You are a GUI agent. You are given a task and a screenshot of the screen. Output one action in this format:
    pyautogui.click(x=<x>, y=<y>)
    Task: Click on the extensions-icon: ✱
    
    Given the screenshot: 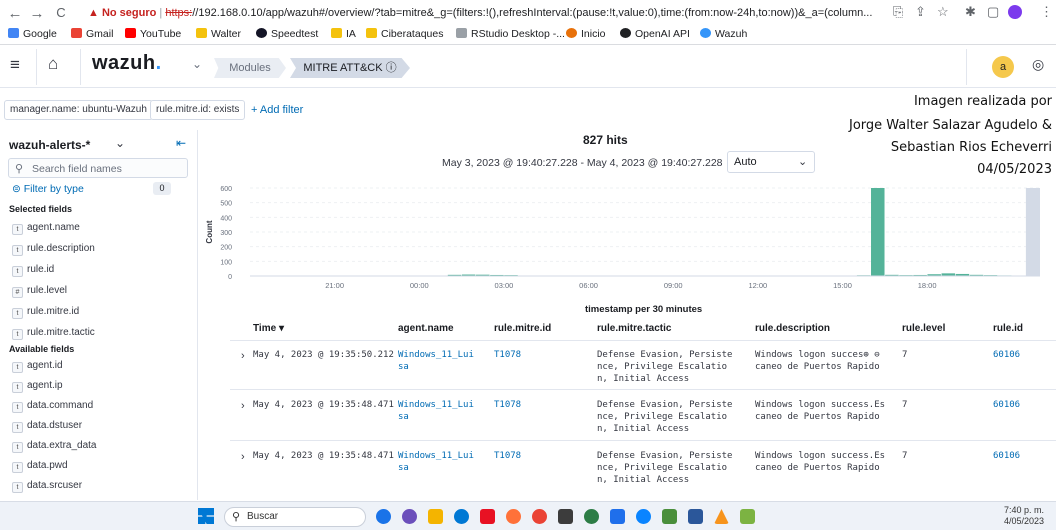 What is the action you would take?
    pyautogui.click(x=970, y=12)
    